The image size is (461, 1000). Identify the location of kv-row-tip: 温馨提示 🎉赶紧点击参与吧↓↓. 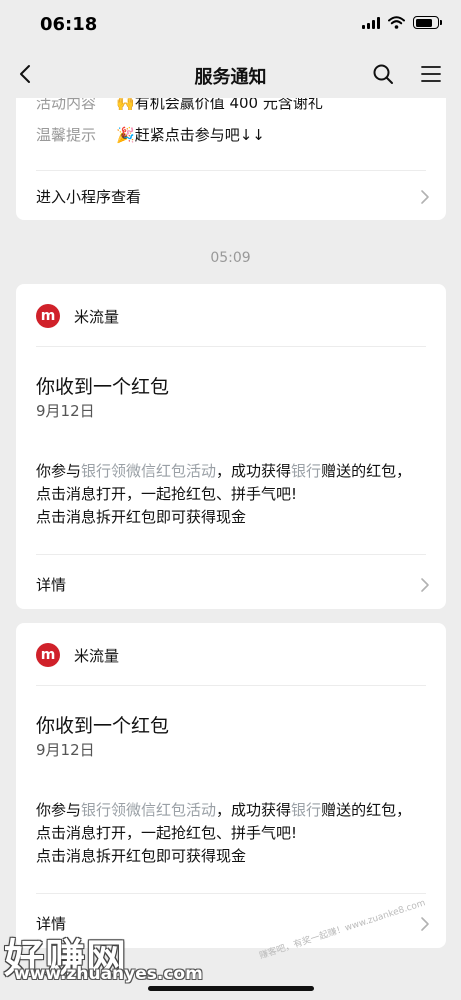
(150, 134).